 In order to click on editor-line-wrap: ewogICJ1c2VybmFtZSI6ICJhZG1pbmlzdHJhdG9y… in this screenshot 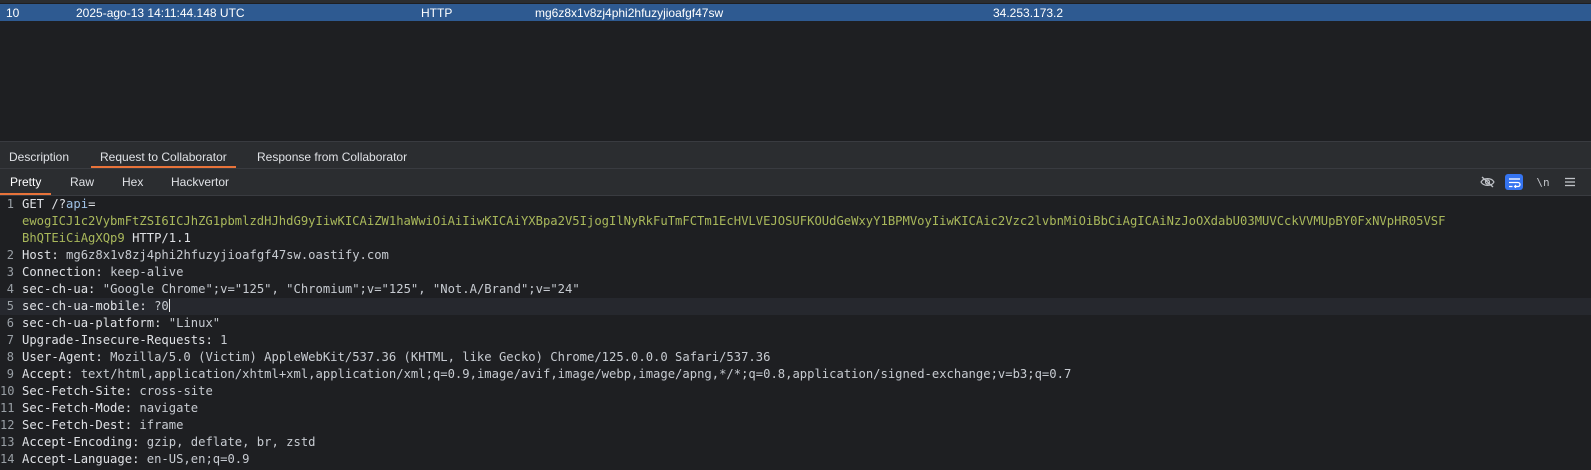, I will do `click(795, 221)`.